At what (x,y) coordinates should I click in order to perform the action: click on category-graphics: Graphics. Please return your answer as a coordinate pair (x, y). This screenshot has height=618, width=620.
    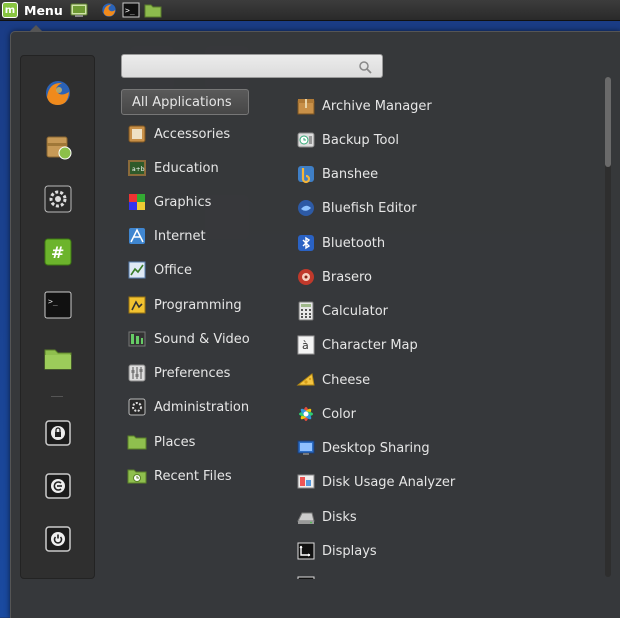
    Looking at the image, I should click on (169, 202).